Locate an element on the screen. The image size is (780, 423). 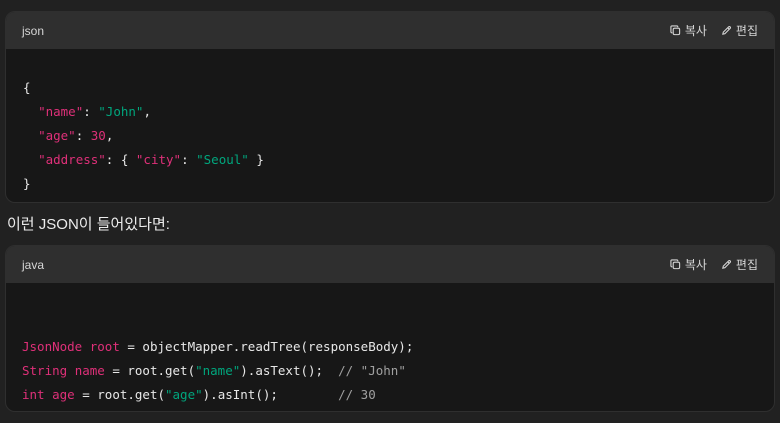
code-language-label: json is located at coordinates (33, 30).